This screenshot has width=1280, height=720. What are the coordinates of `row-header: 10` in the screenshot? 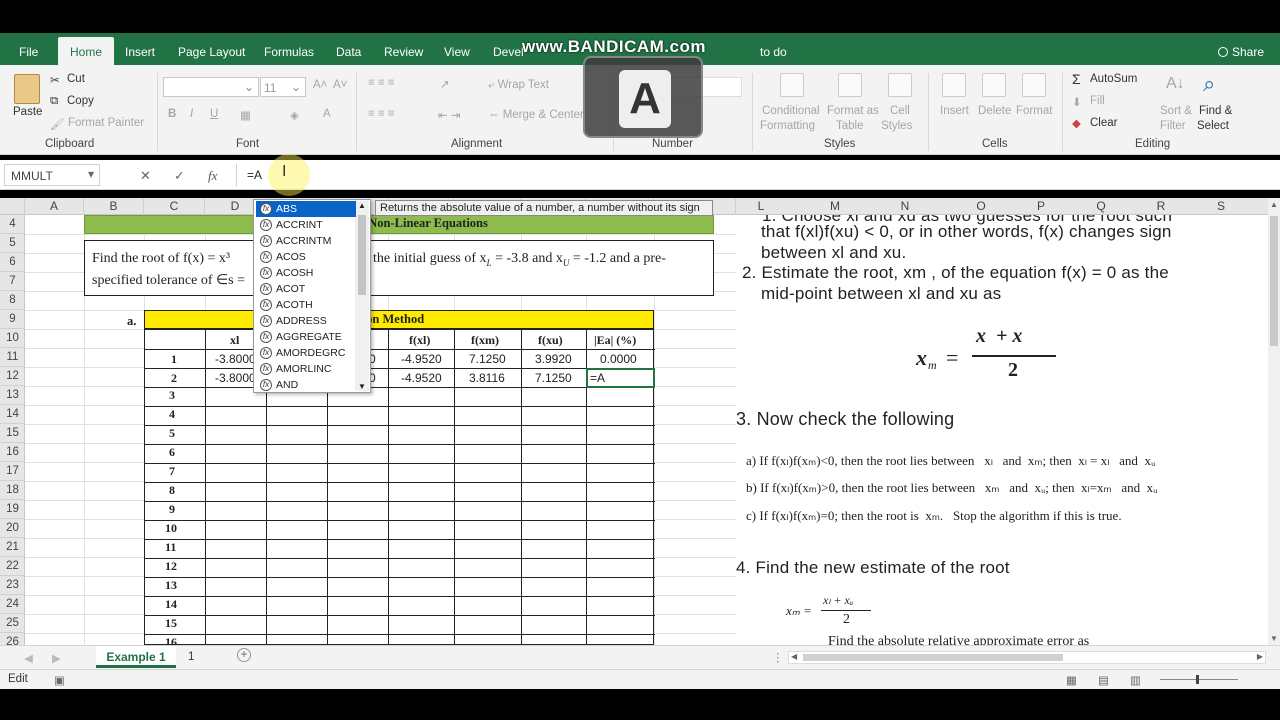 It's located at (12, 338).